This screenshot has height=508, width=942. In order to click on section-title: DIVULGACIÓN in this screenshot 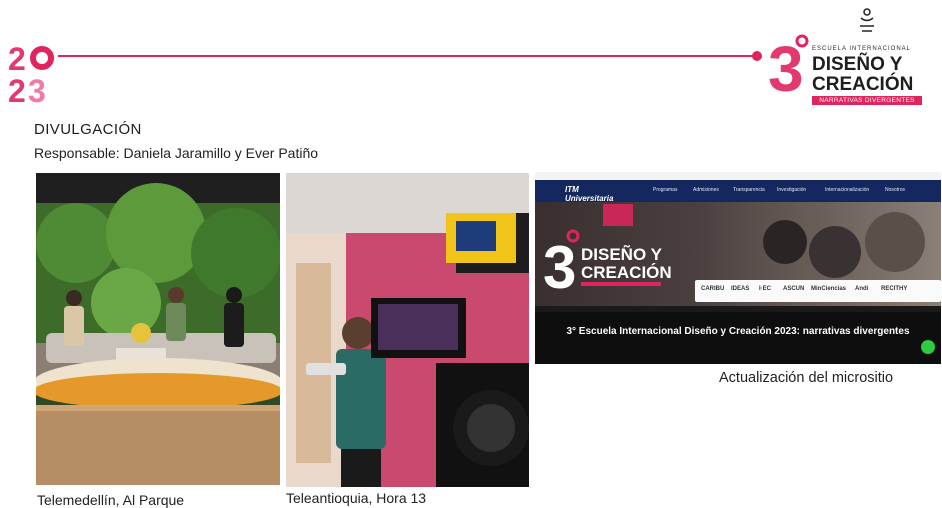, I will do `click(88, 129)`.